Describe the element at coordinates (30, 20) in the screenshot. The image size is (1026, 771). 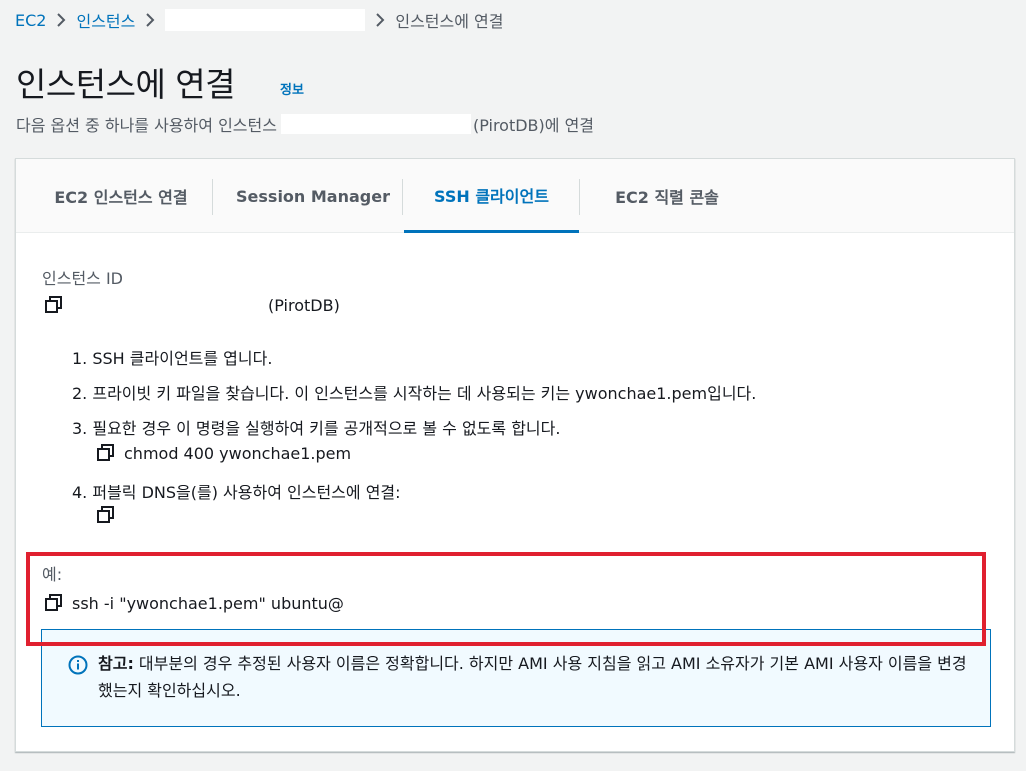
I see `breadcrumb-ec2: EC2` at that location.